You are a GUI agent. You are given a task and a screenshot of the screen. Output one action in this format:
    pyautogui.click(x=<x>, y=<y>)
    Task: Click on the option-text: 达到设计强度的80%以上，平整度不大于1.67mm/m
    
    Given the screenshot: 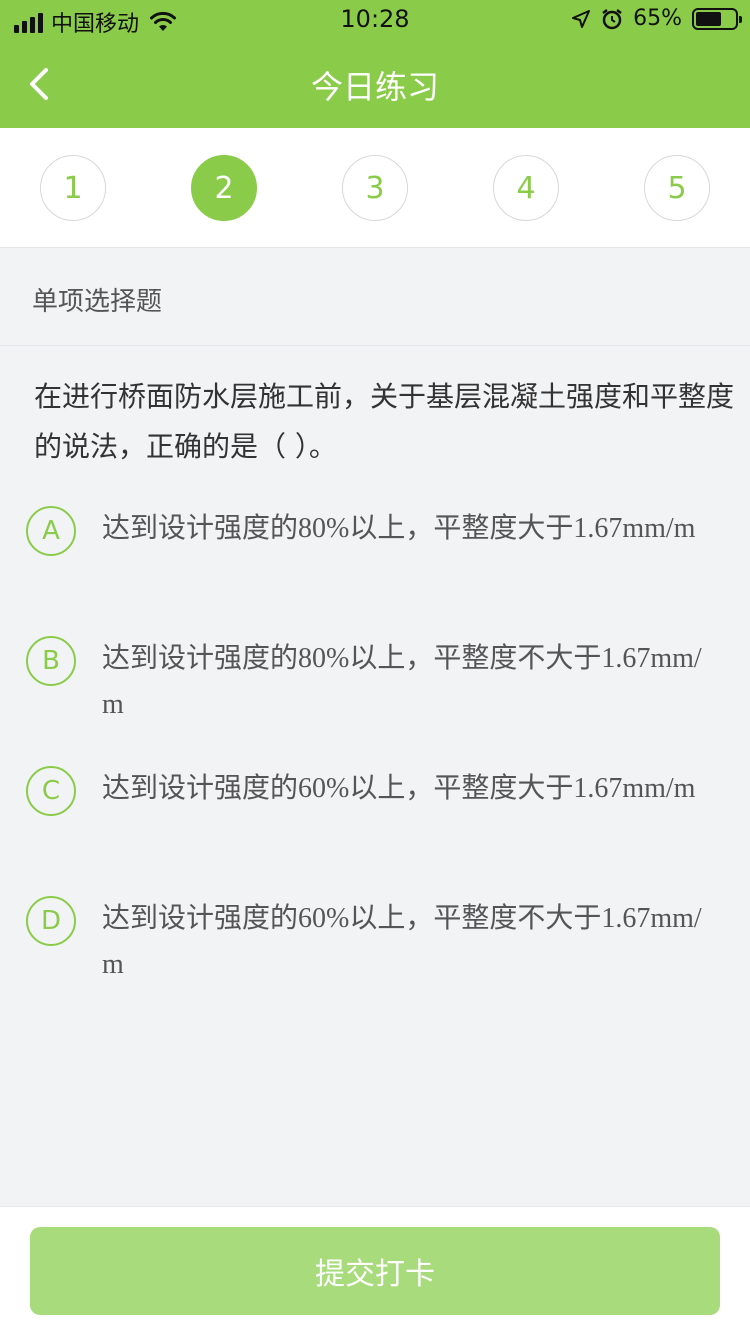 What is the action you would take?
    pyautogui.click(x=402, y=681)
    